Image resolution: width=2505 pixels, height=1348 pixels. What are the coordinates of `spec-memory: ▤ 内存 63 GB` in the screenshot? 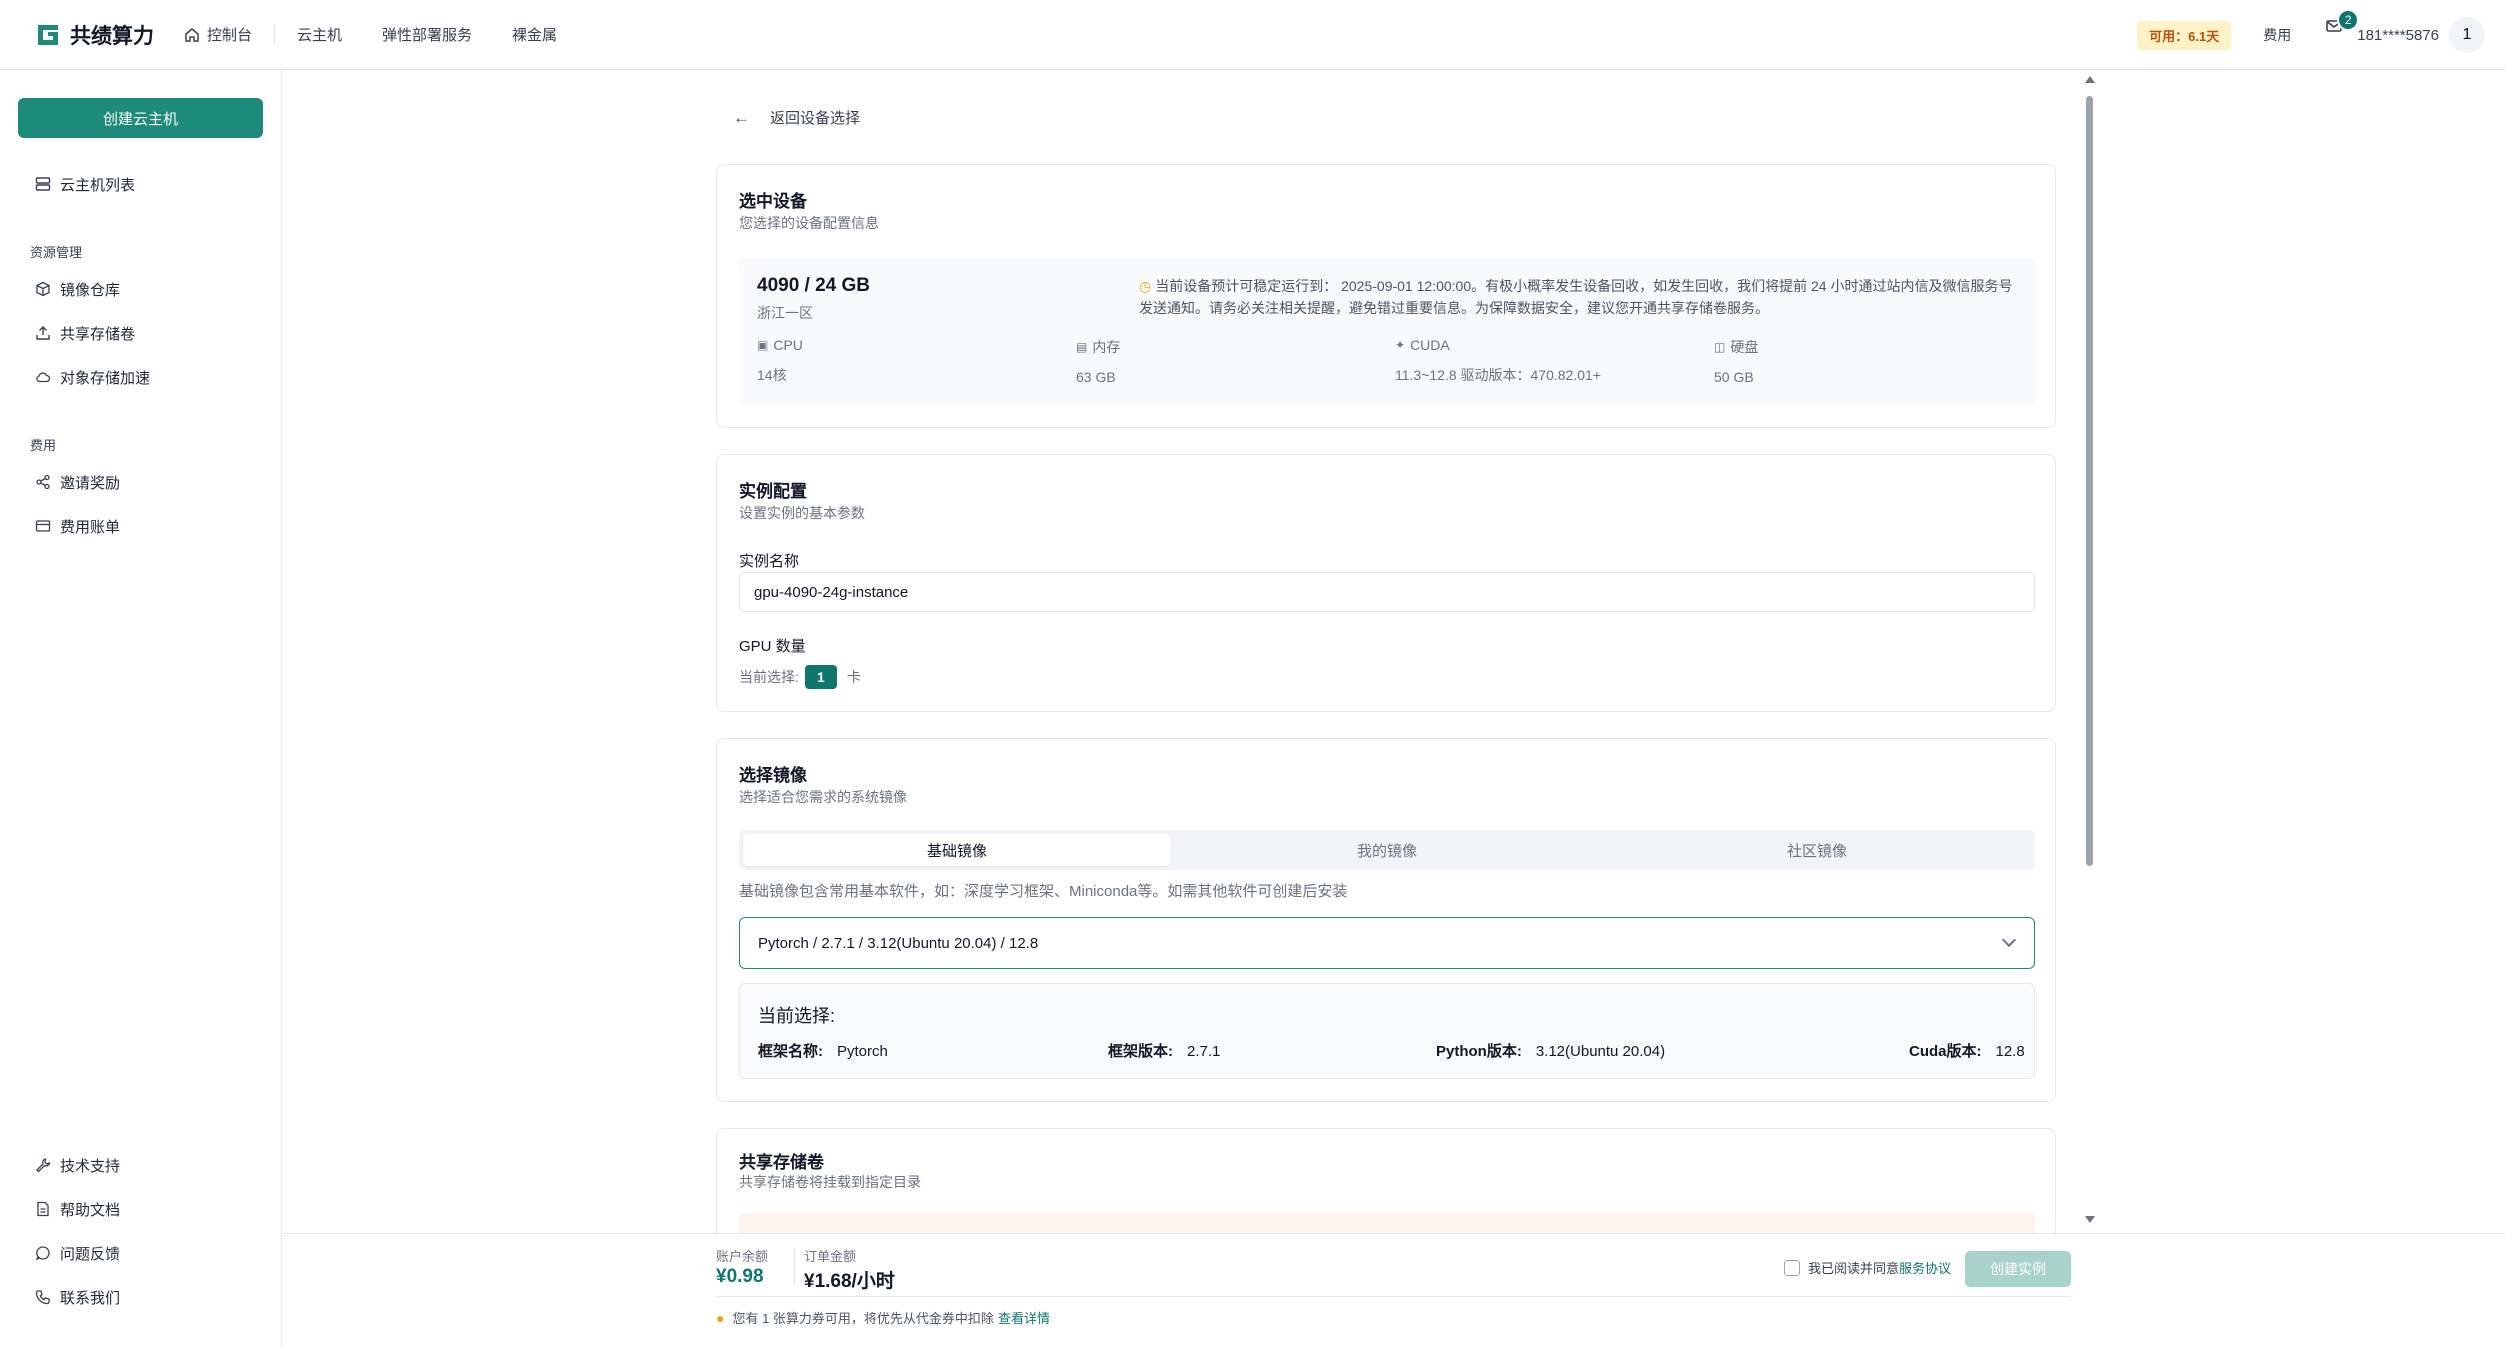 It's located at (1098, 361).